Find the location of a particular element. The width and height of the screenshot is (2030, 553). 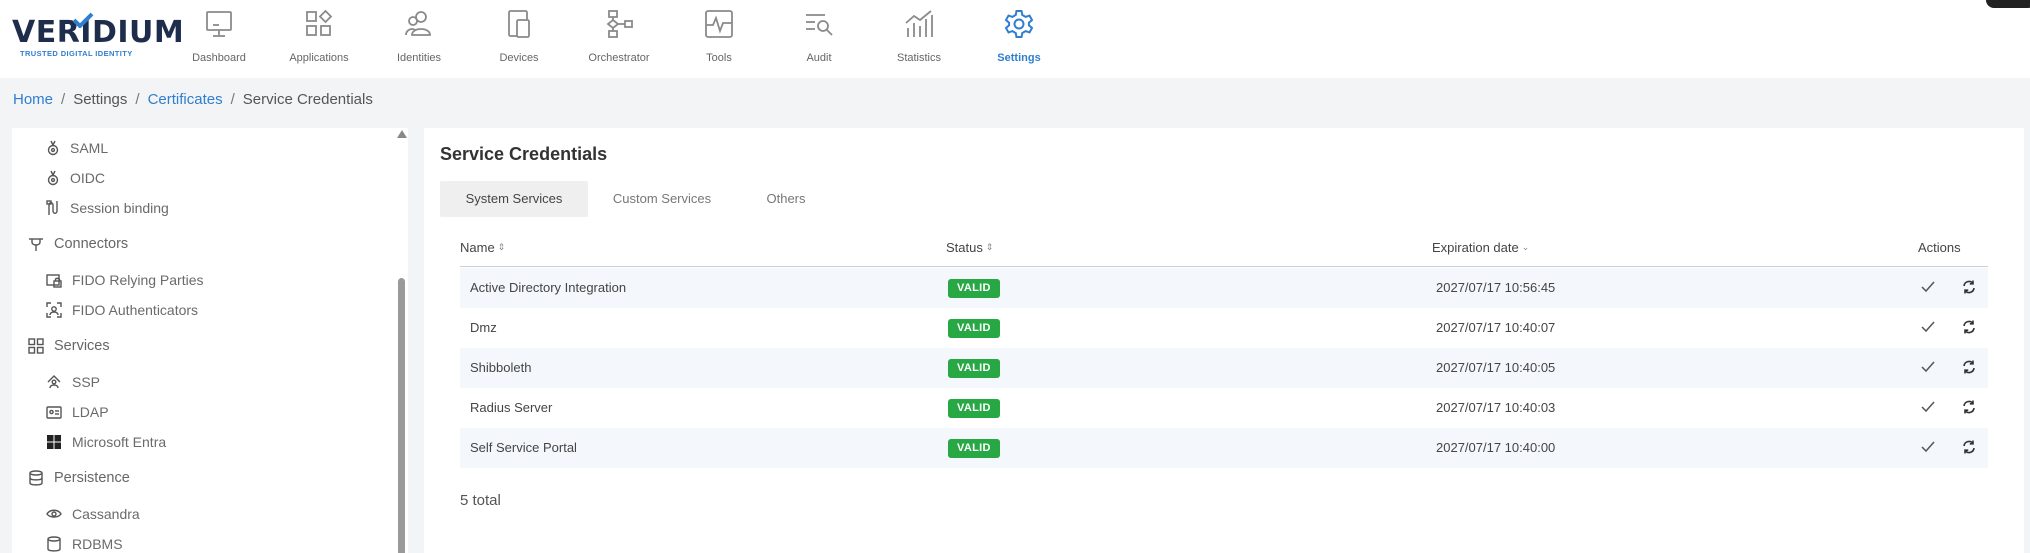

nav-item-devices: Devices is located at coordinates (519, 39).